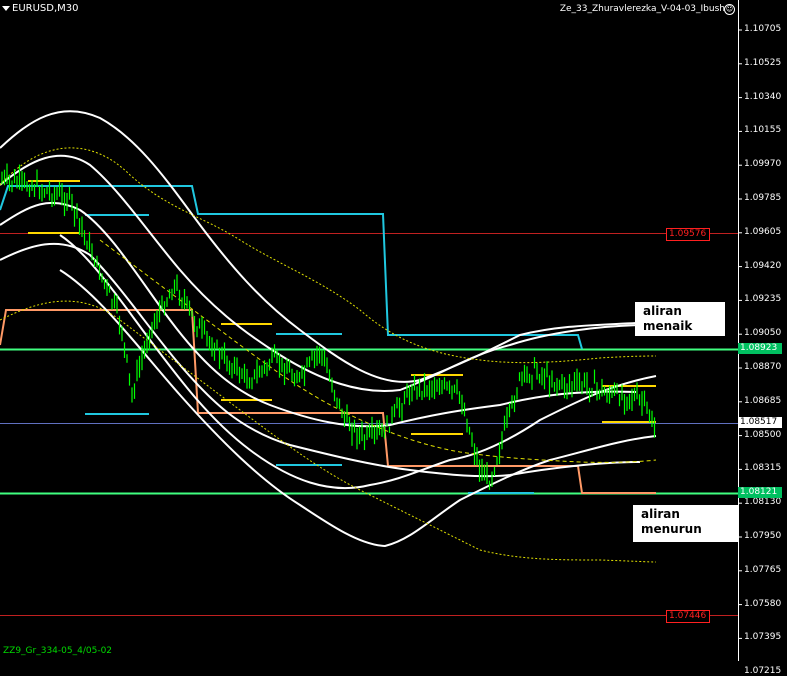 Image resolution: width=787 pixels, height=676 pixels. What do you see at coordinates (763, 536) in the screenshot?
I see `price-tick-label: 1.07950` at bounding box center [763, 536].